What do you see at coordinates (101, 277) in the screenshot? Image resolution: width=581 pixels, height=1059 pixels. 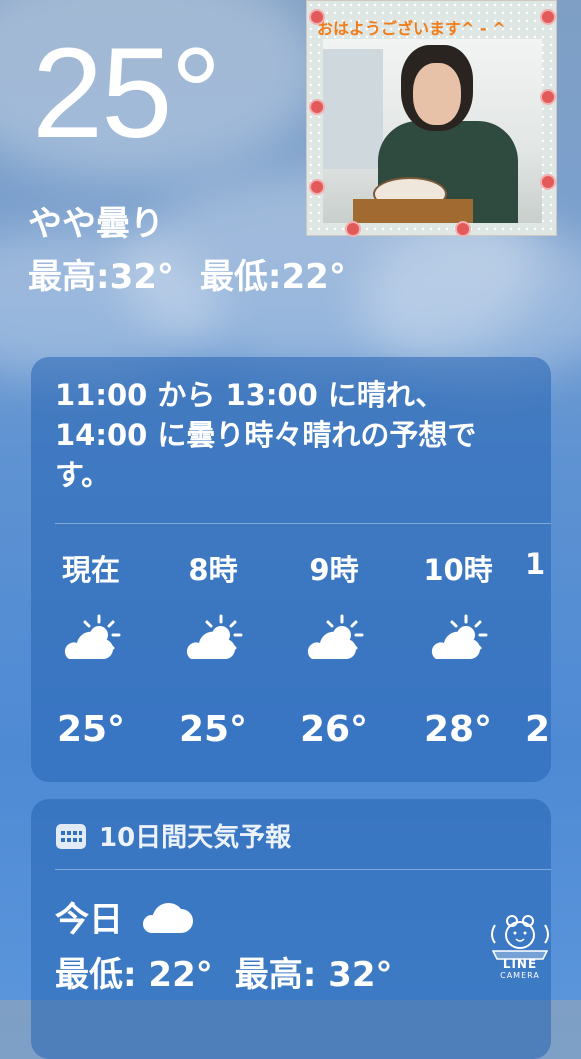 I see `high-temperature: 最高:32°` at bounding box center [101, 277].